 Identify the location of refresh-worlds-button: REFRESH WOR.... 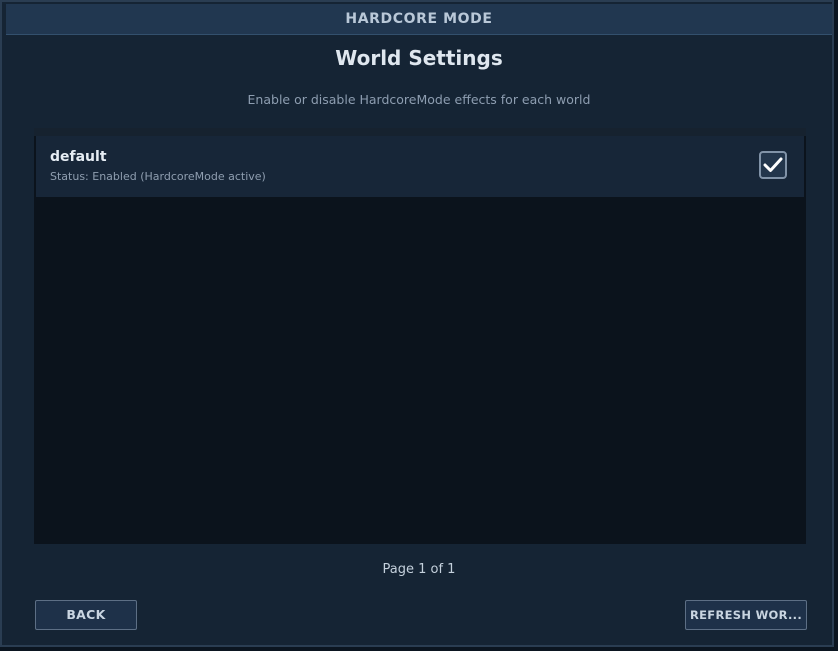
(746, 615).